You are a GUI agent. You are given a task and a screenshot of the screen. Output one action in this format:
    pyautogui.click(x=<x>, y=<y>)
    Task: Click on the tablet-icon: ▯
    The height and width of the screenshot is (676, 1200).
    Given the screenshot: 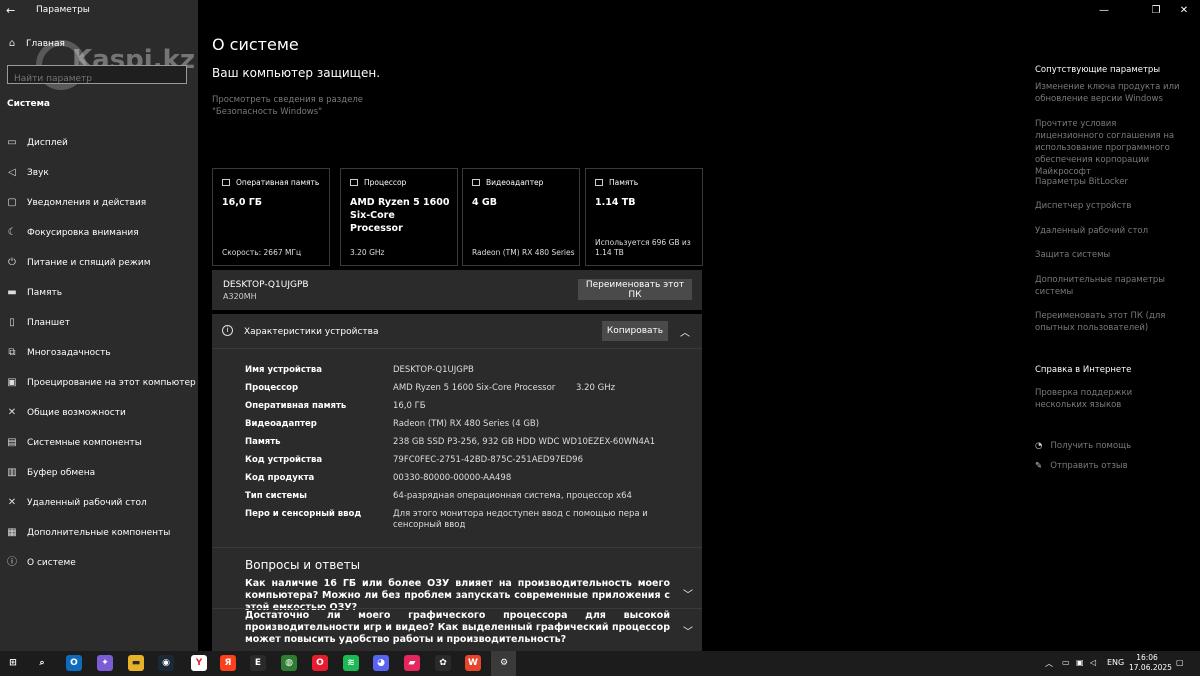 What is the action you would take?
    pyautogui.click(x=12, y=322)
    